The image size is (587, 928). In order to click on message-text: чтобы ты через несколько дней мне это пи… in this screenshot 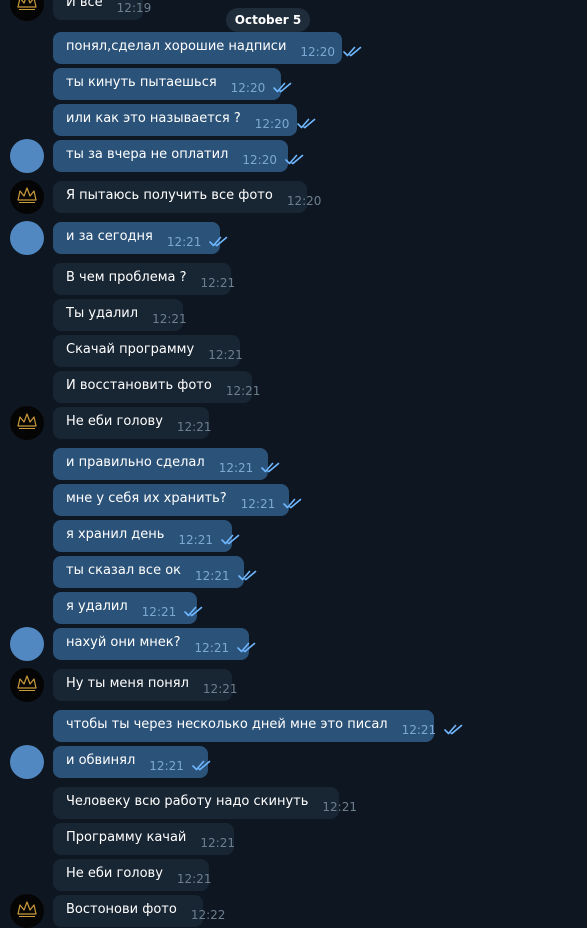, I will do `click(227, 724)`.